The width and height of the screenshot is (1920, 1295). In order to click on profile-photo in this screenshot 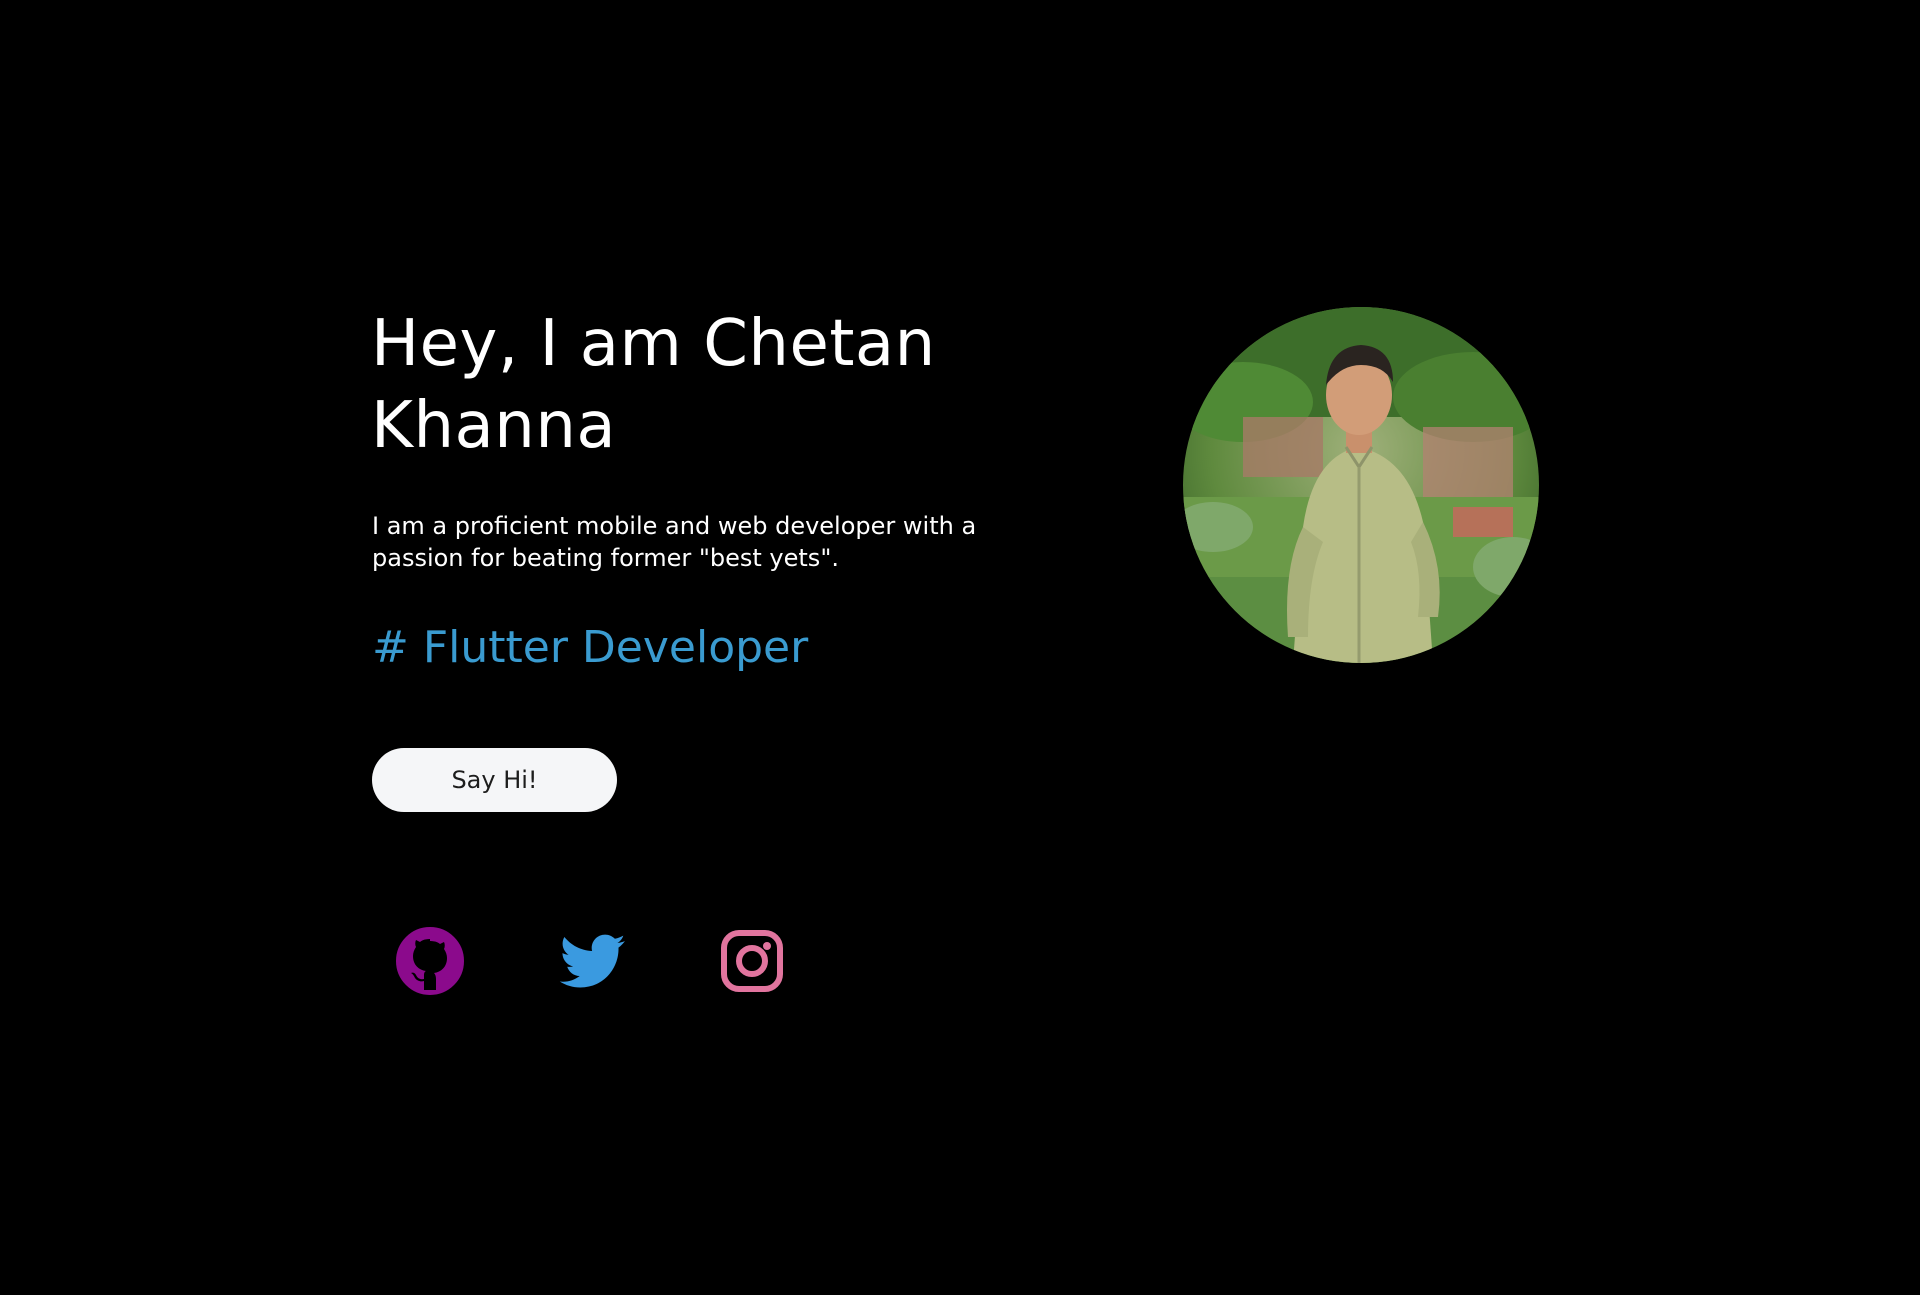, I will do `click(1361, 485)`.